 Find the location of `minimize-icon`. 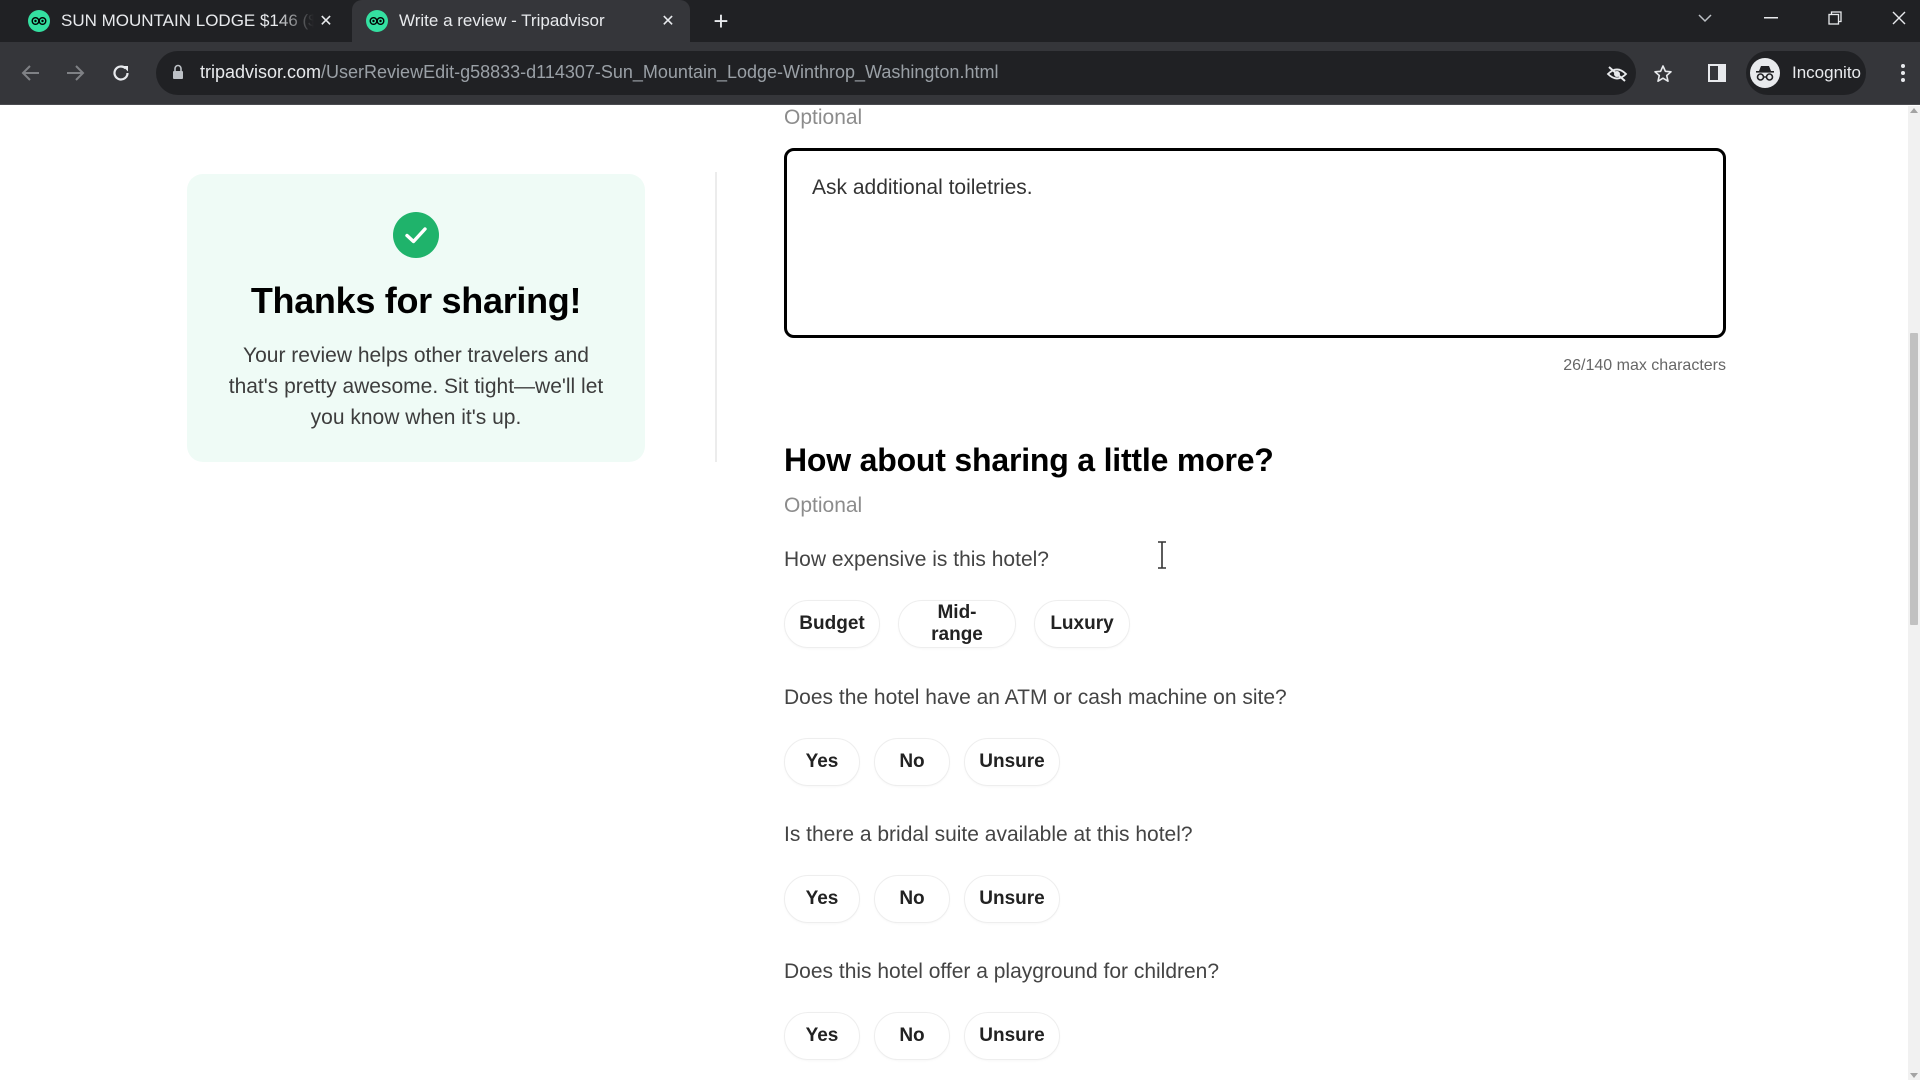

minimize-icon is located at coordinates (1771, 18).